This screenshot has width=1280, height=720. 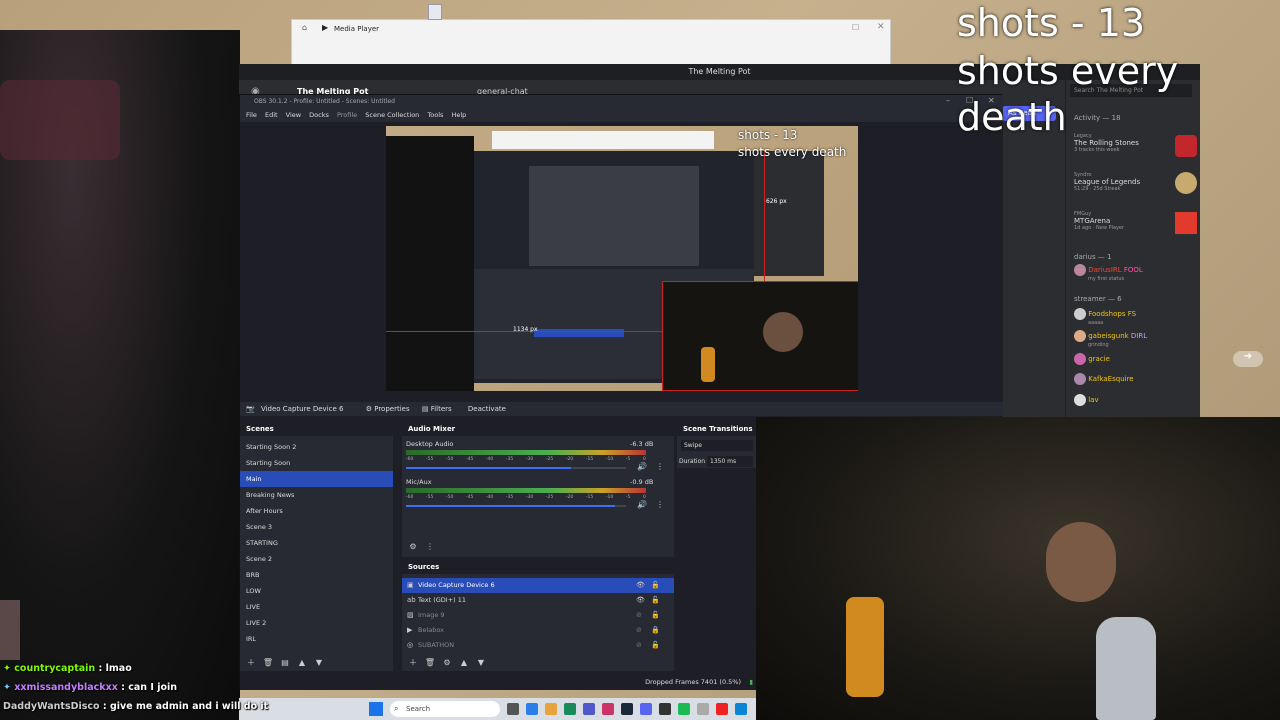 I want to click on volume-slider-fill, so click(x=510, y=506).